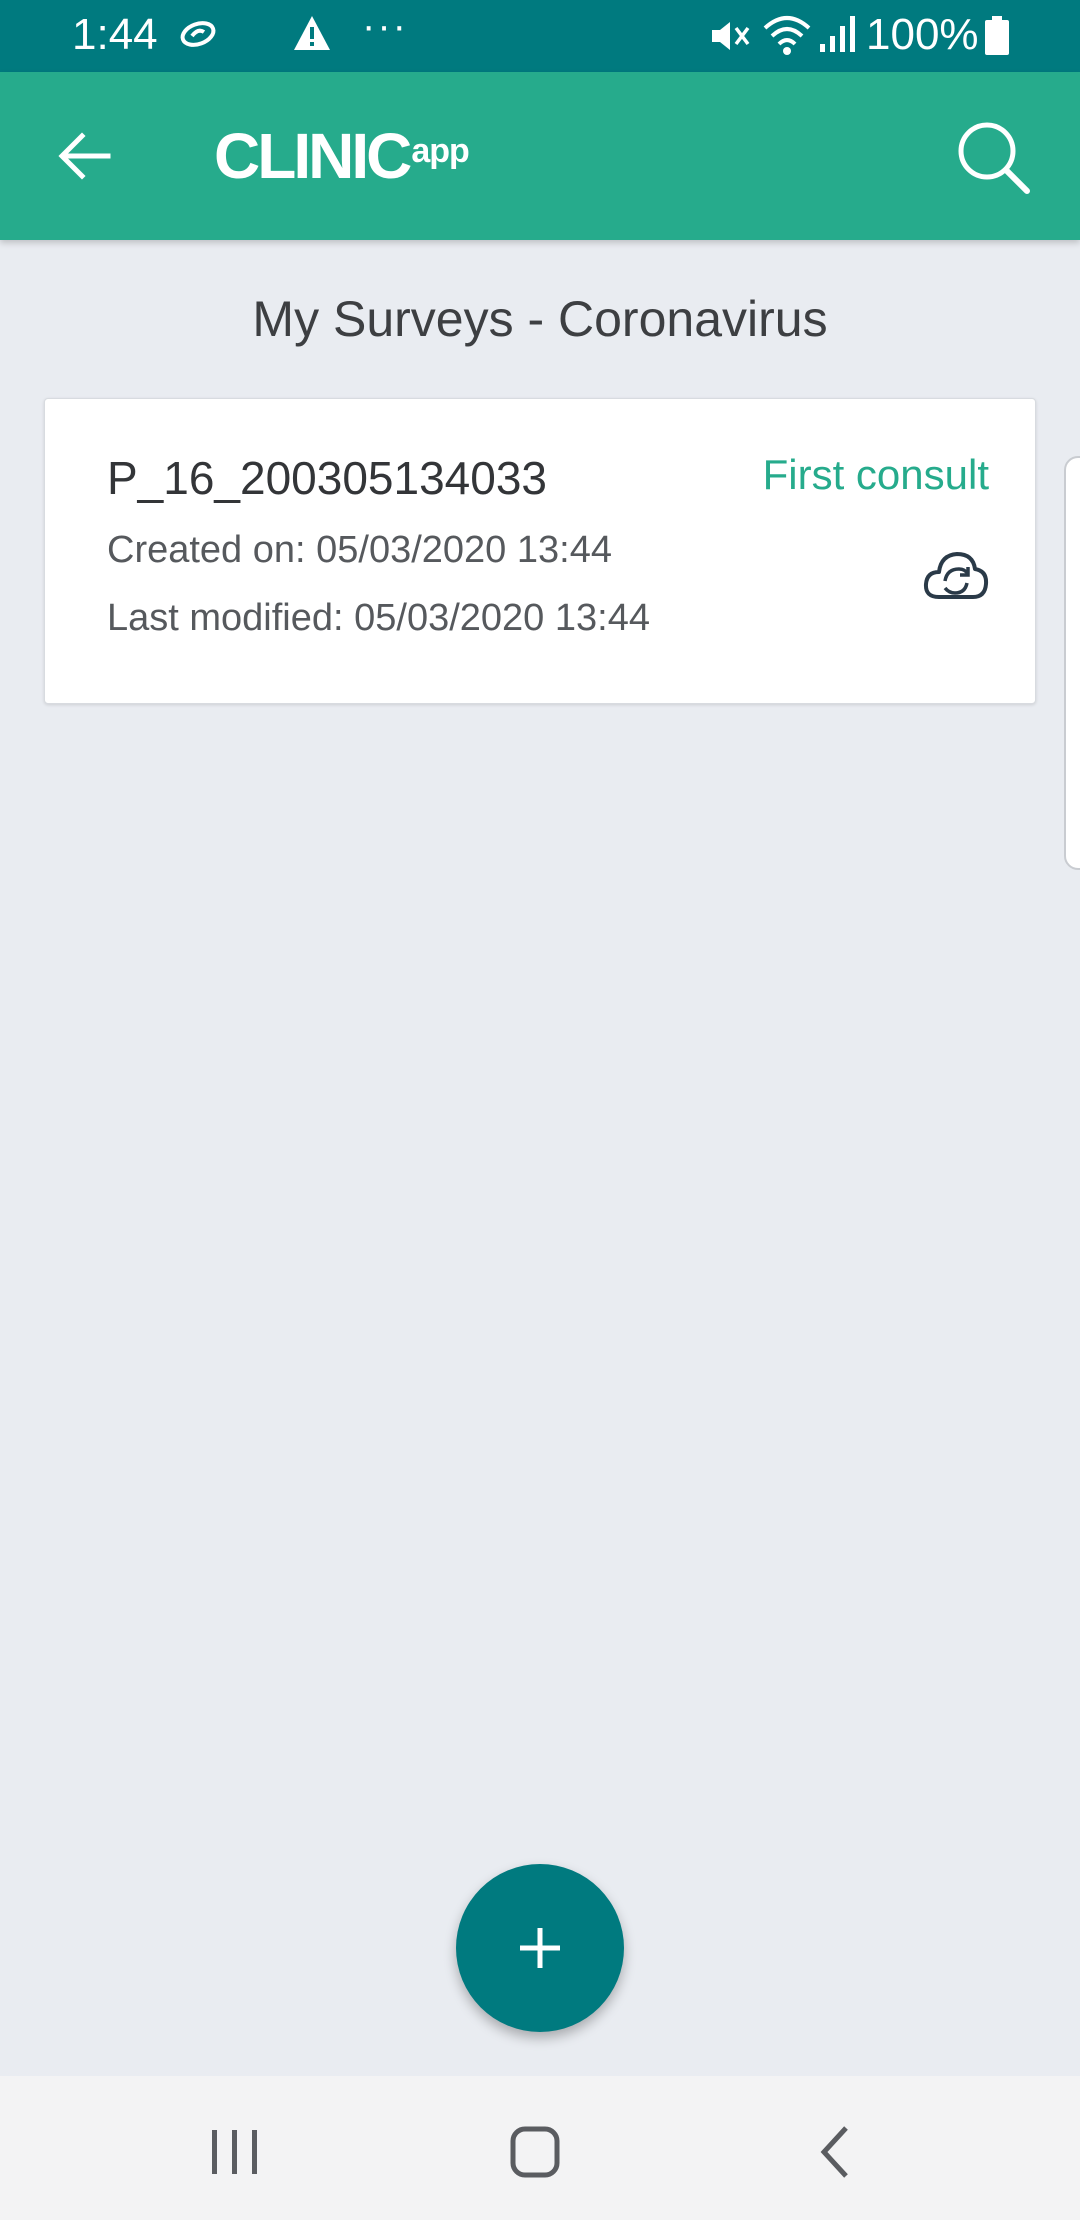 This screenshot has height=2220, width=1080. Describe the element at coordinates (327, 478) in the screenshot. I see `survey-id: P_16_200305134033` at that location.